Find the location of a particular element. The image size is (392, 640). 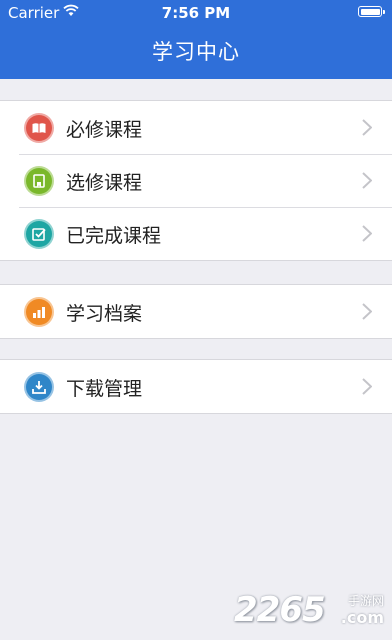

menu-item-elective-courses: 选修课程 is located at coordinates (196, 180).